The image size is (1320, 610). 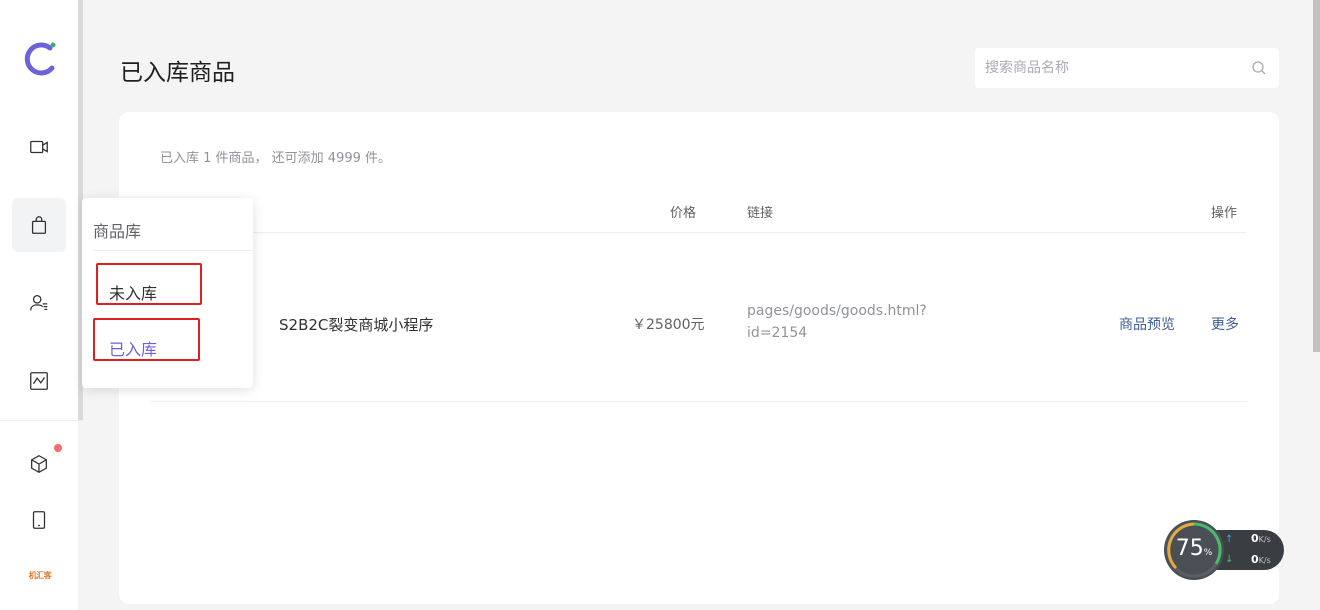 I want to click on preview-goods-button: 商品预览, so click(x=1147, y=324).